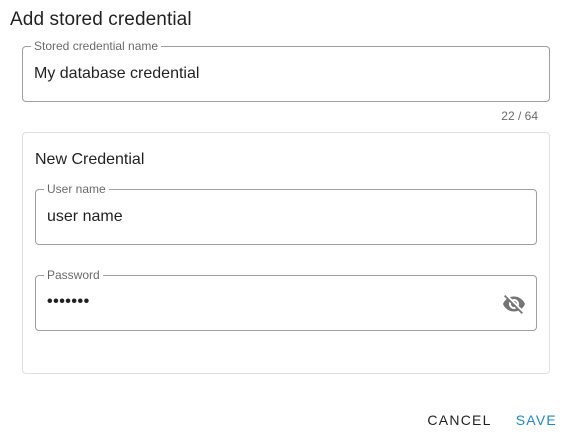  I want to click on new-credential-title: New Credential, so click(90, 159).